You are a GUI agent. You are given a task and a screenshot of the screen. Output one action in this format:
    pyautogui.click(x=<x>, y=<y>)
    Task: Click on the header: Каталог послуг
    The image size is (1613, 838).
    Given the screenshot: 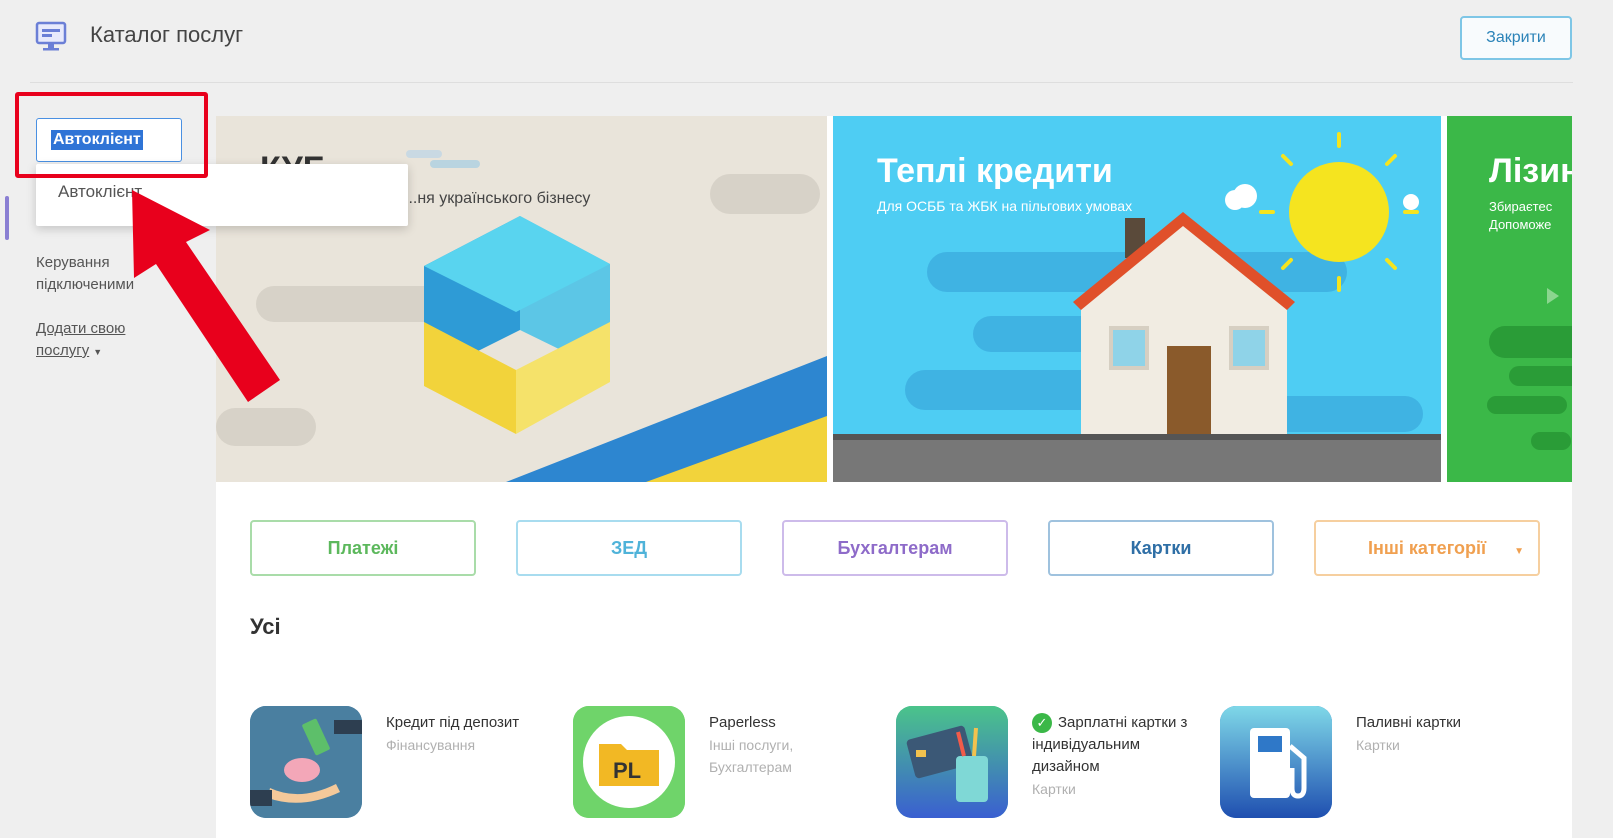 What is the action you would take?
    pyautogui.click(x=806, y=42)
    